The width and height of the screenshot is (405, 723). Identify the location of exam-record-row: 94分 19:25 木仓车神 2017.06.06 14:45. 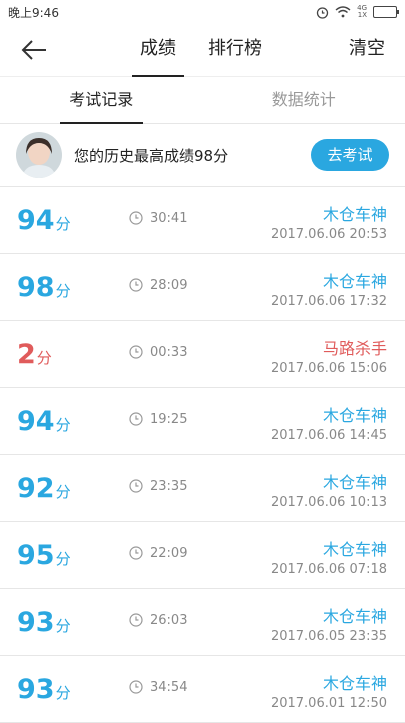
(202, 421).